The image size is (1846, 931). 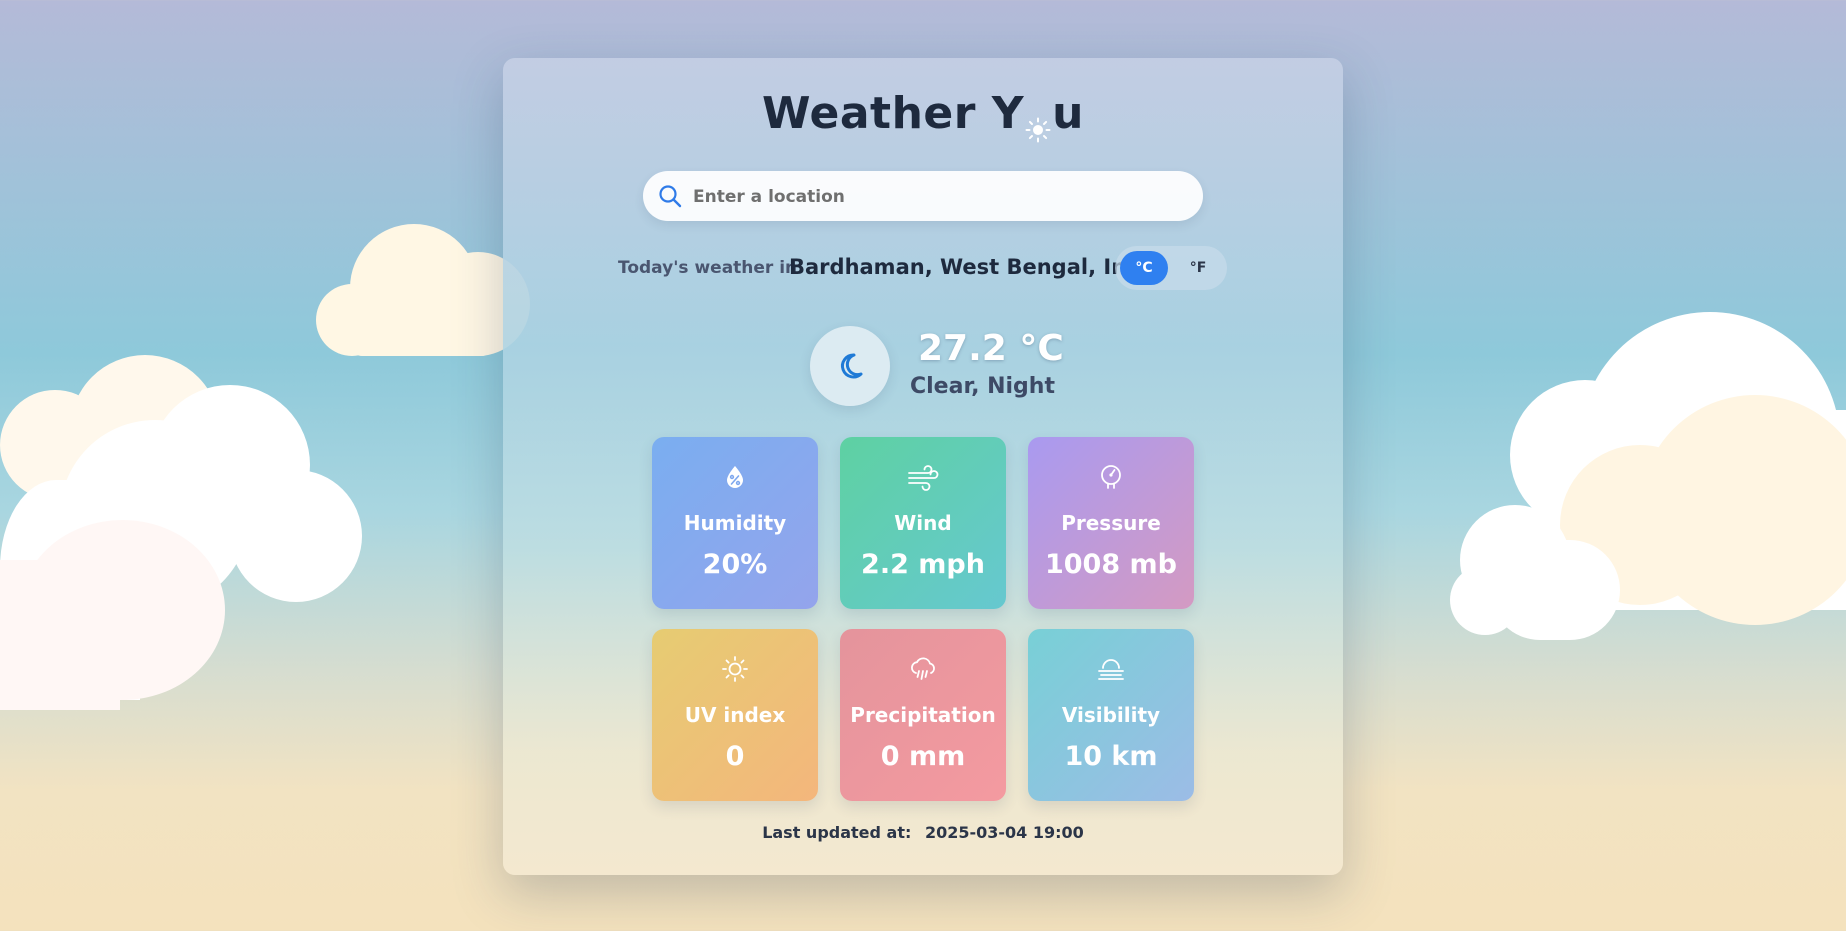 I want to click on fahrenheit-button: °F, so click(x=1198, y=268).